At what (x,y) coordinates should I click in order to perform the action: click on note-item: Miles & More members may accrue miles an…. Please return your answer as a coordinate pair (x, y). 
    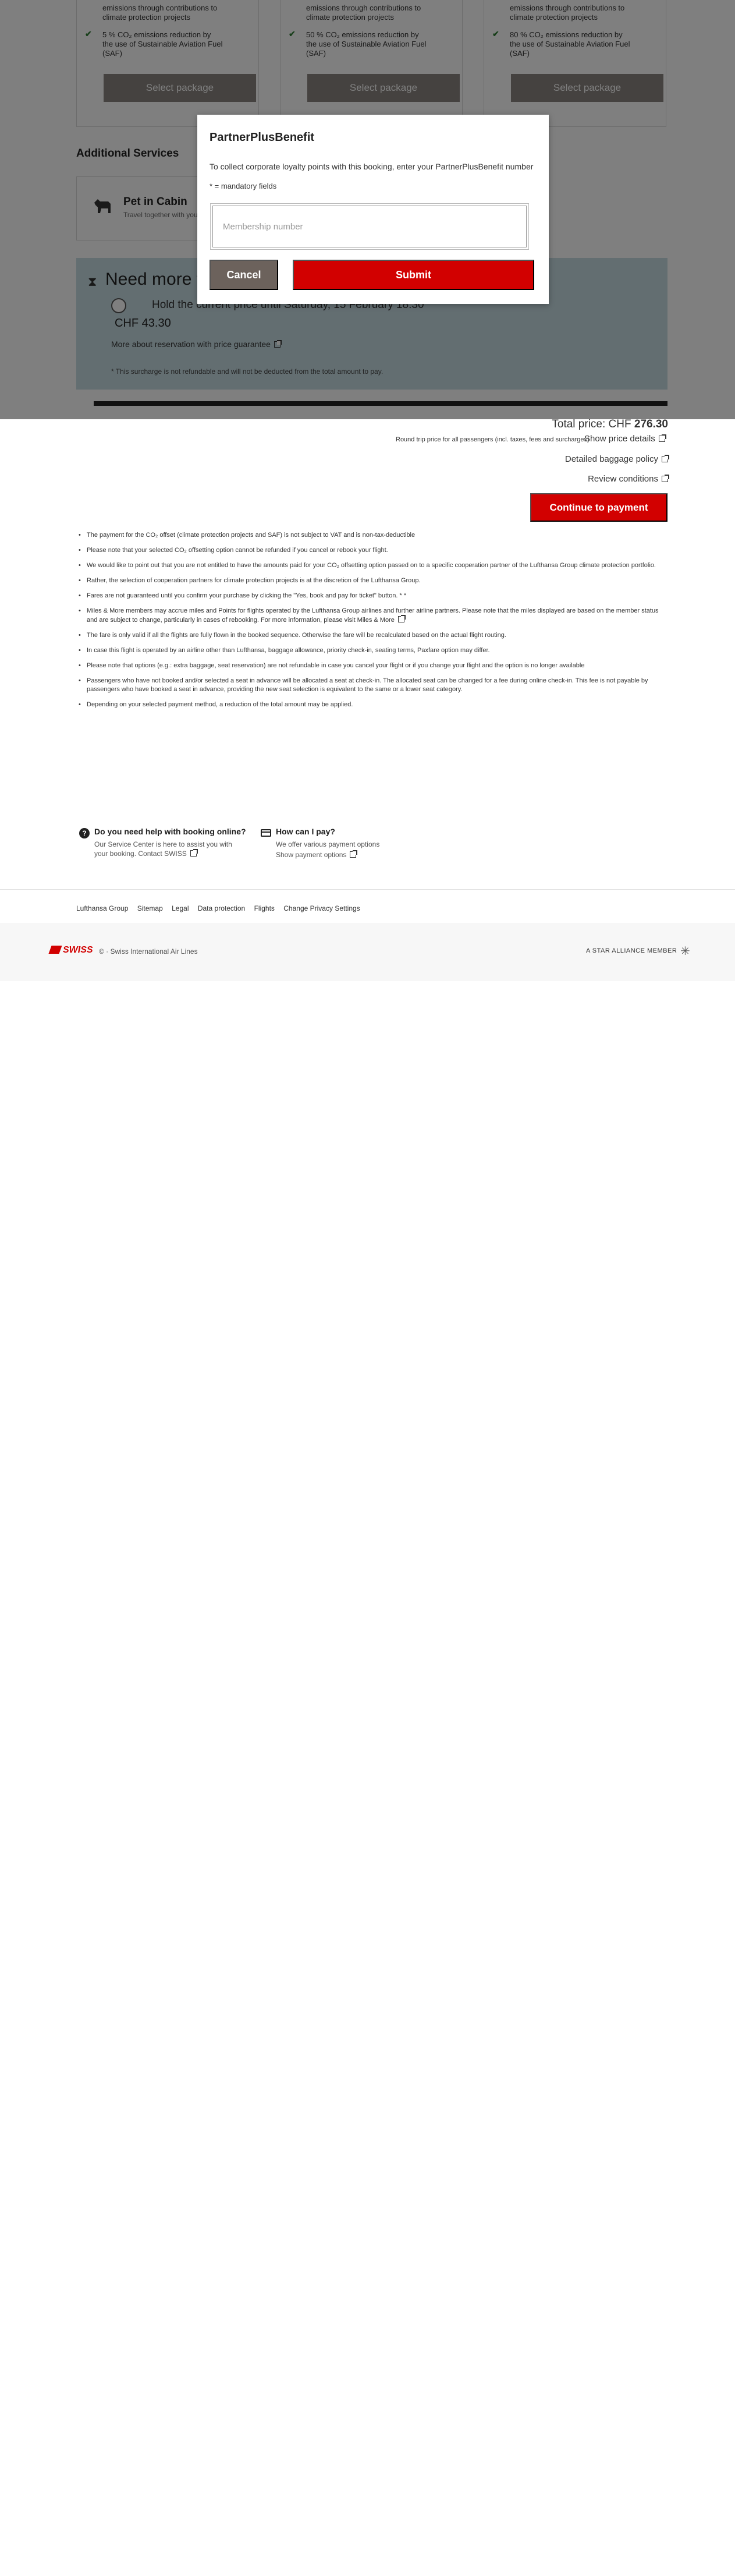
    Looking at the image, I should click on (372, 616).